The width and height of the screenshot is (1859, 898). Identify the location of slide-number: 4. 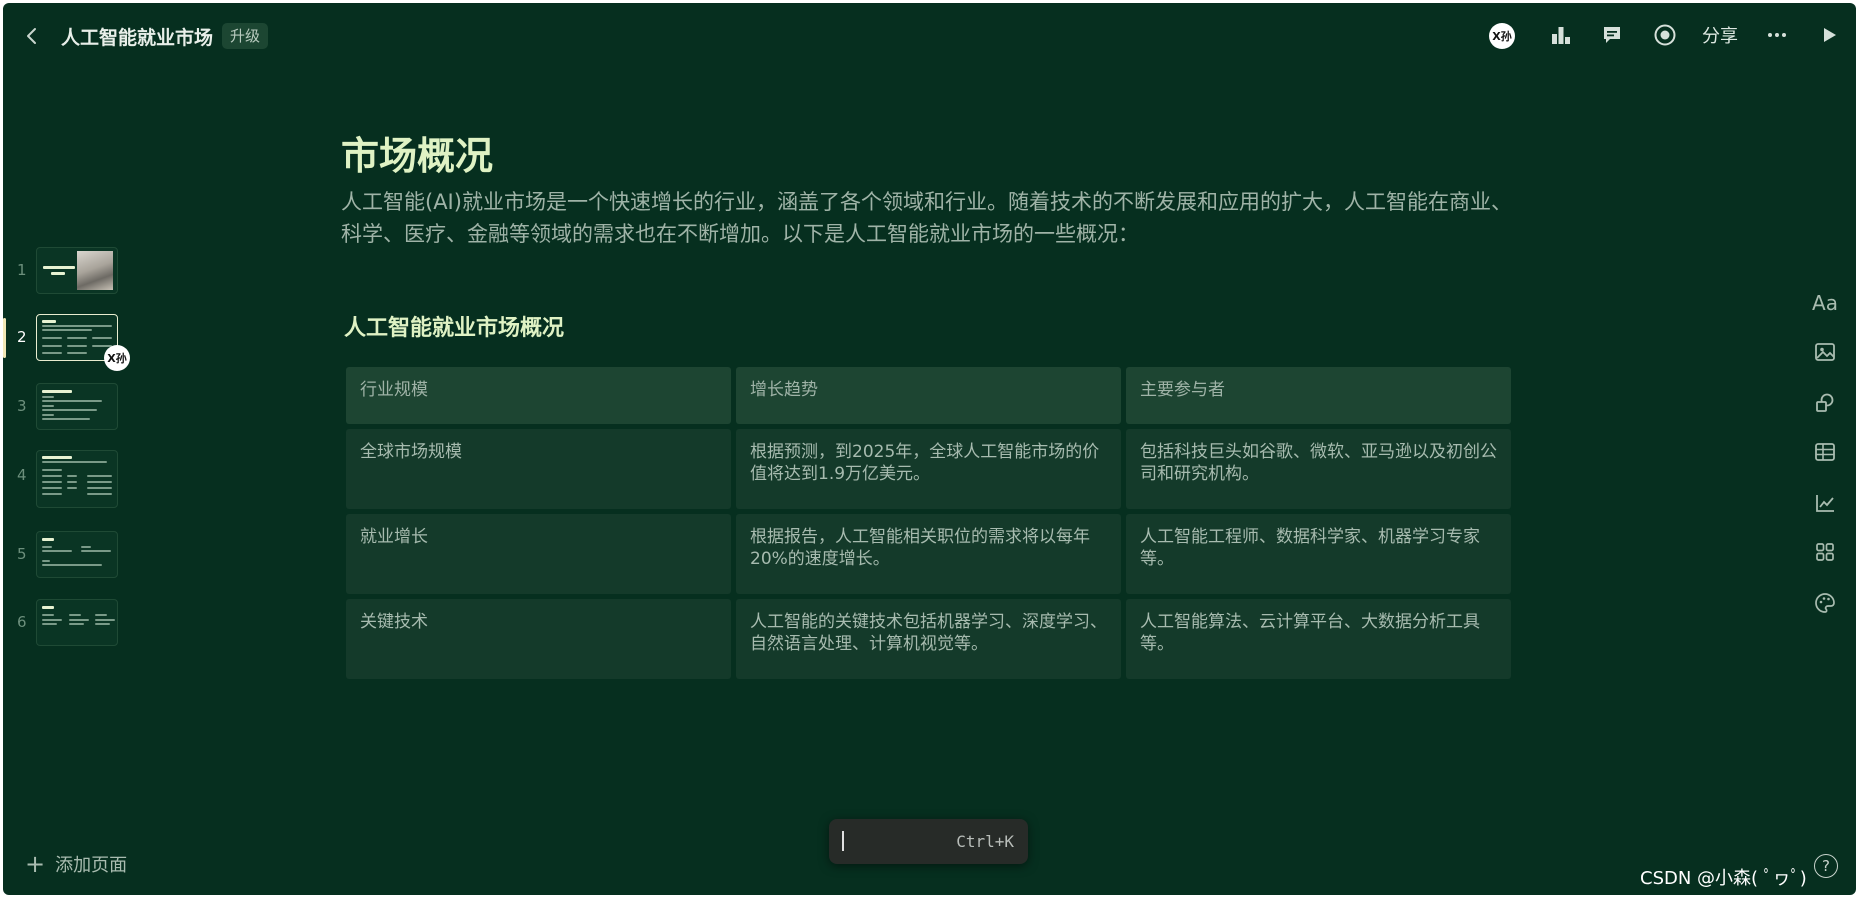
(22, 475).